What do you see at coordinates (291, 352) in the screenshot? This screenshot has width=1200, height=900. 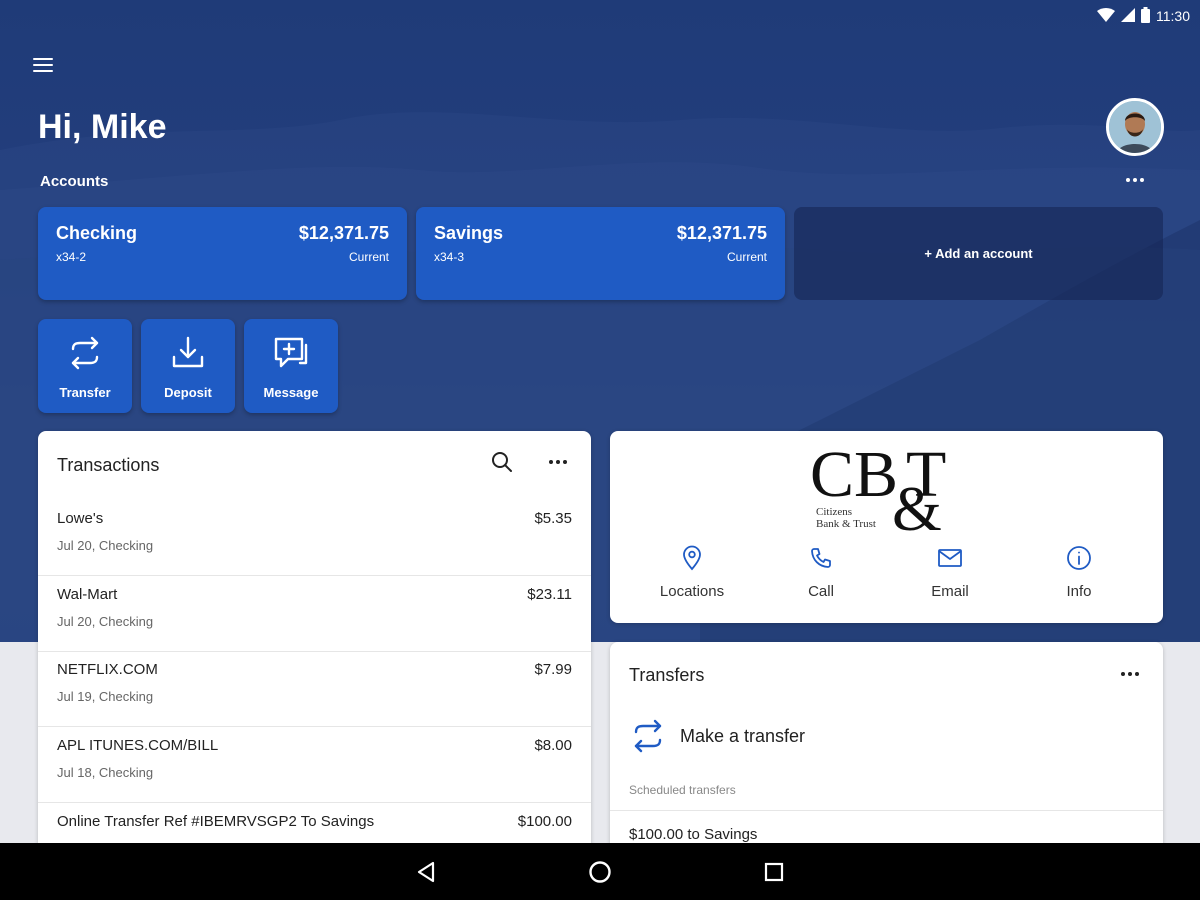 I see `message-icon` at bounding box center [291, 352].